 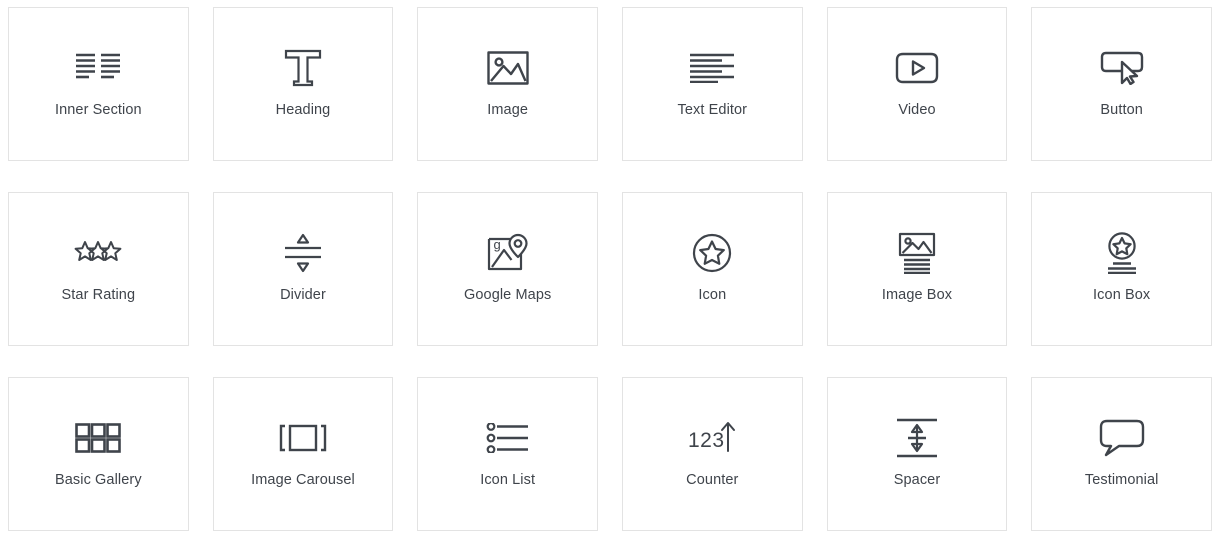 I want to click on widget-card-heading: Heading, so click(x=303, y=84).